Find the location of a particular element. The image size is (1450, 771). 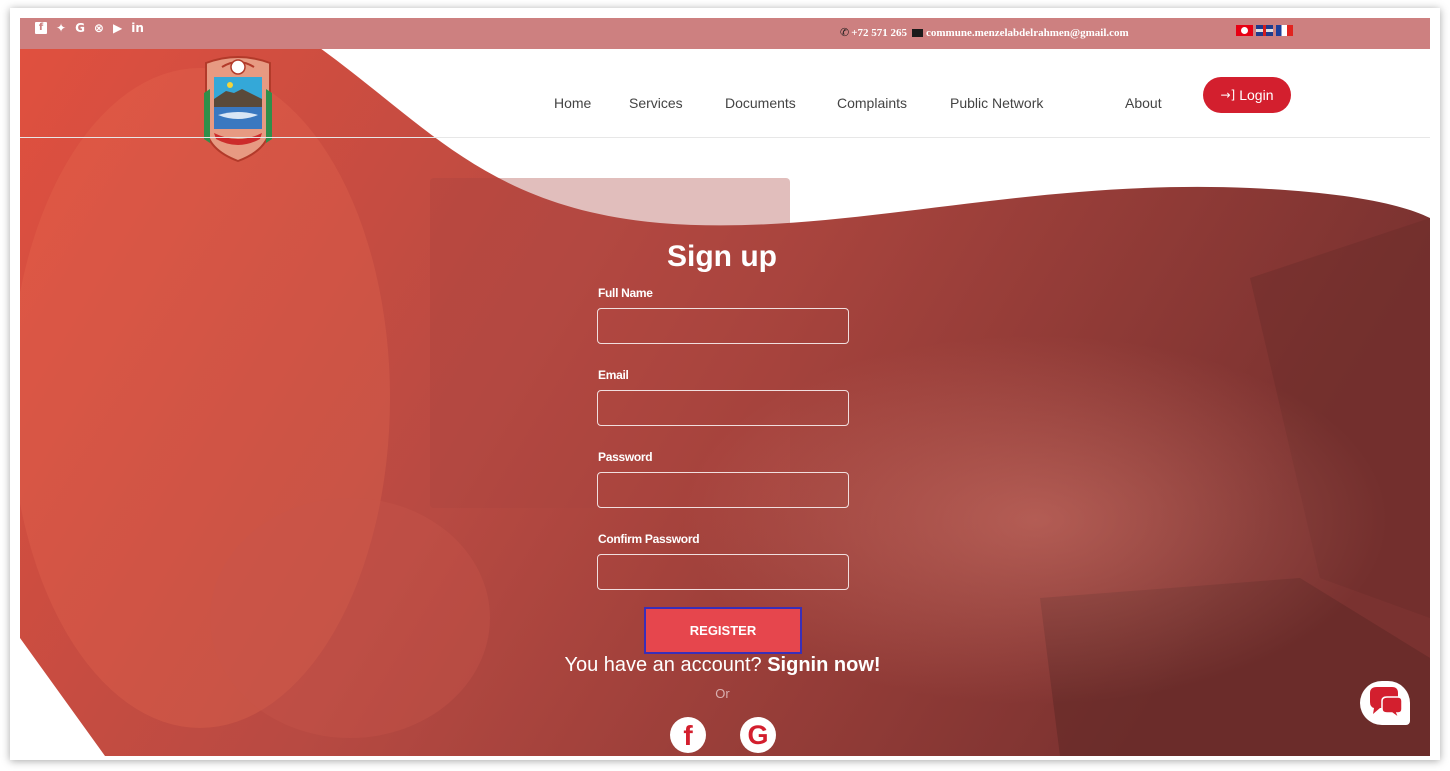

phone-number: +72 571 265 is located at coordinates (879, 32).